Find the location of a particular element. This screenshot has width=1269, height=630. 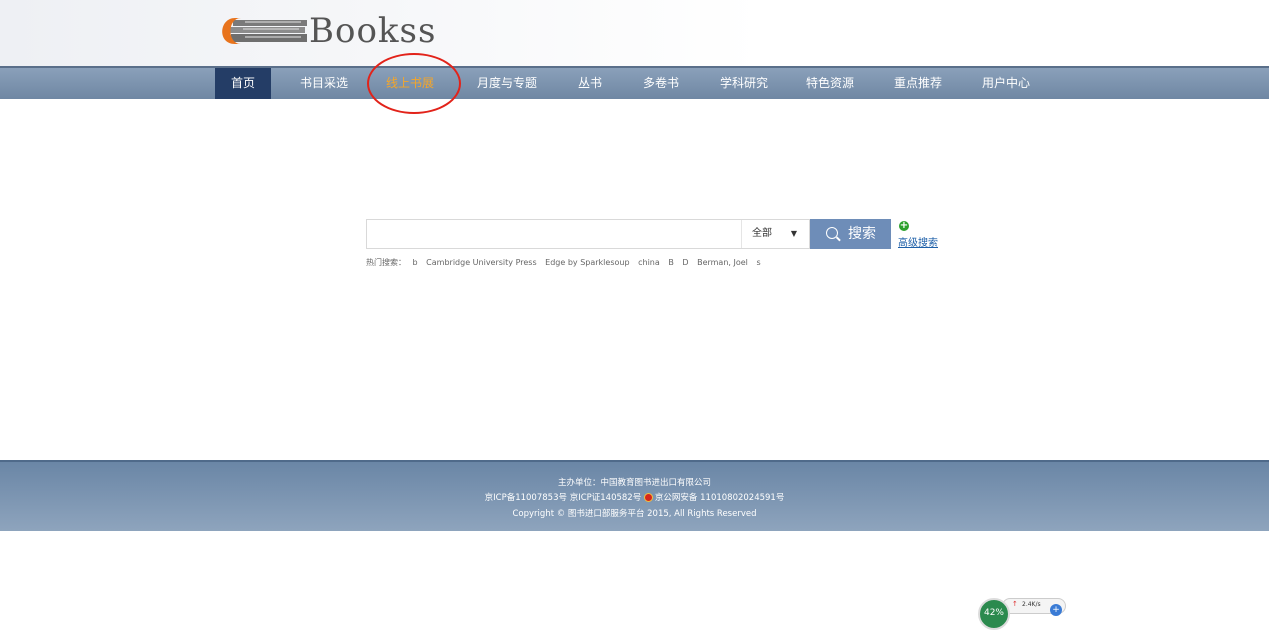

advanced-search-link: 高级搜索 is located at coordinates (918, 241).